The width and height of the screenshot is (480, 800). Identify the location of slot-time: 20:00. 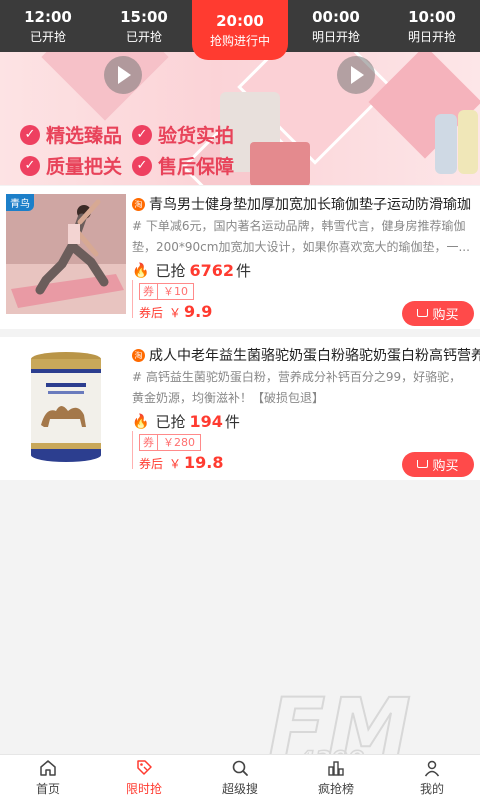
(240, 20).